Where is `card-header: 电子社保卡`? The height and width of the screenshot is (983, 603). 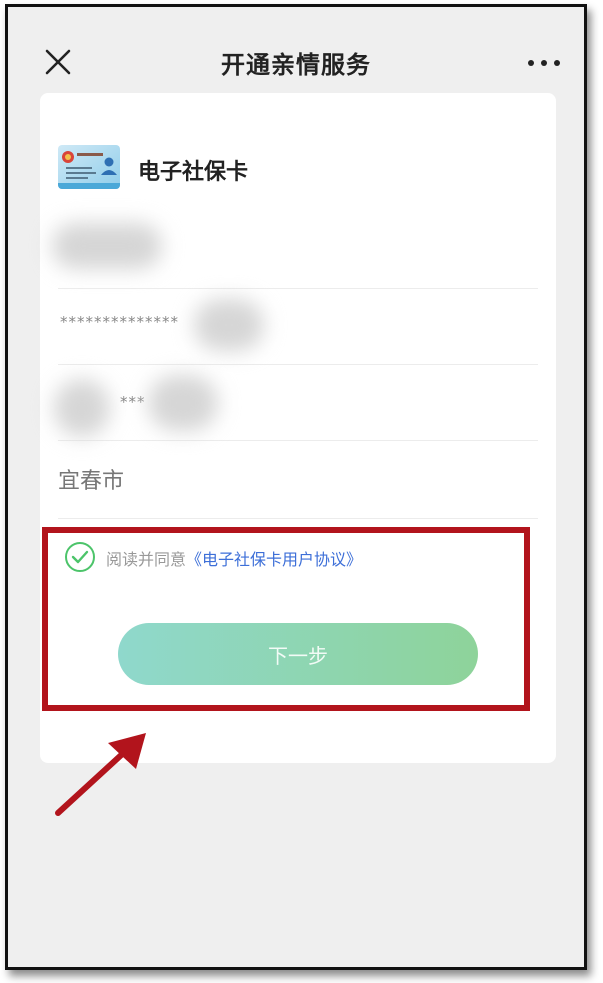 card-header: 电子社保卡 is located at coordinates (298, 169).